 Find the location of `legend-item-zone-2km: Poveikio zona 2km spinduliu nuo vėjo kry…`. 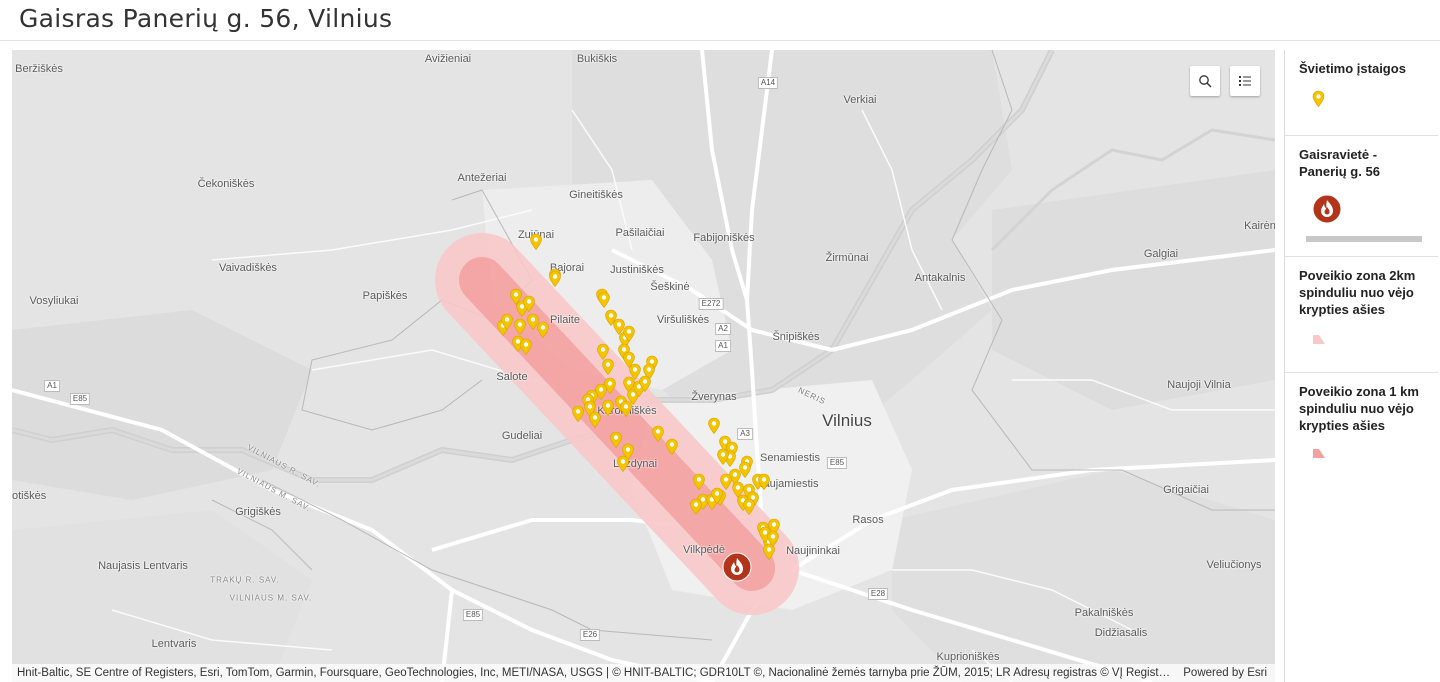

legend-item-zone-2km: Poveikio zona 2km spinduliu nuo vėjo kry… is located at coordinates (1361, 315).